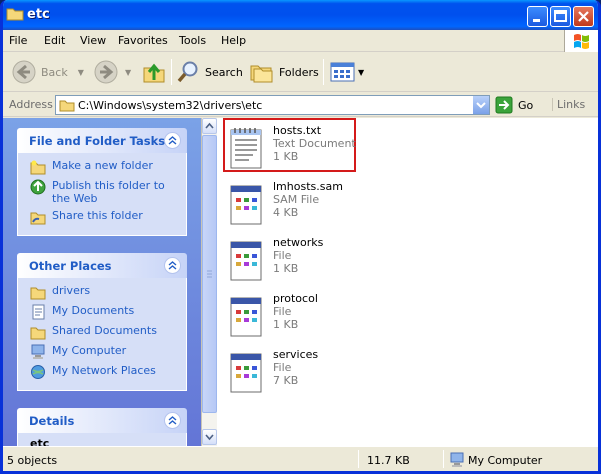 This screenshot has width=601, height=474. Describe the element at coordinates (361, 72) in the screenshot. I see `views-dropdown-icon: ▼` at that location.